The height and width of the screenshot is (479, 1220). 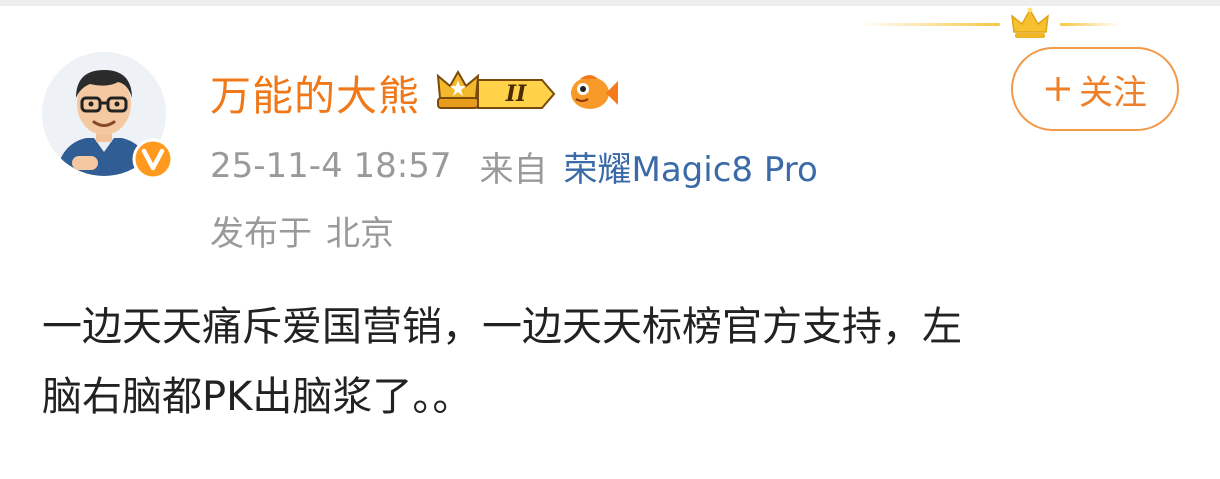 What do you see at coordinates (516, 94) in the screenshot?
I see `level-badge-text: II` at bounding box center [516, 94].